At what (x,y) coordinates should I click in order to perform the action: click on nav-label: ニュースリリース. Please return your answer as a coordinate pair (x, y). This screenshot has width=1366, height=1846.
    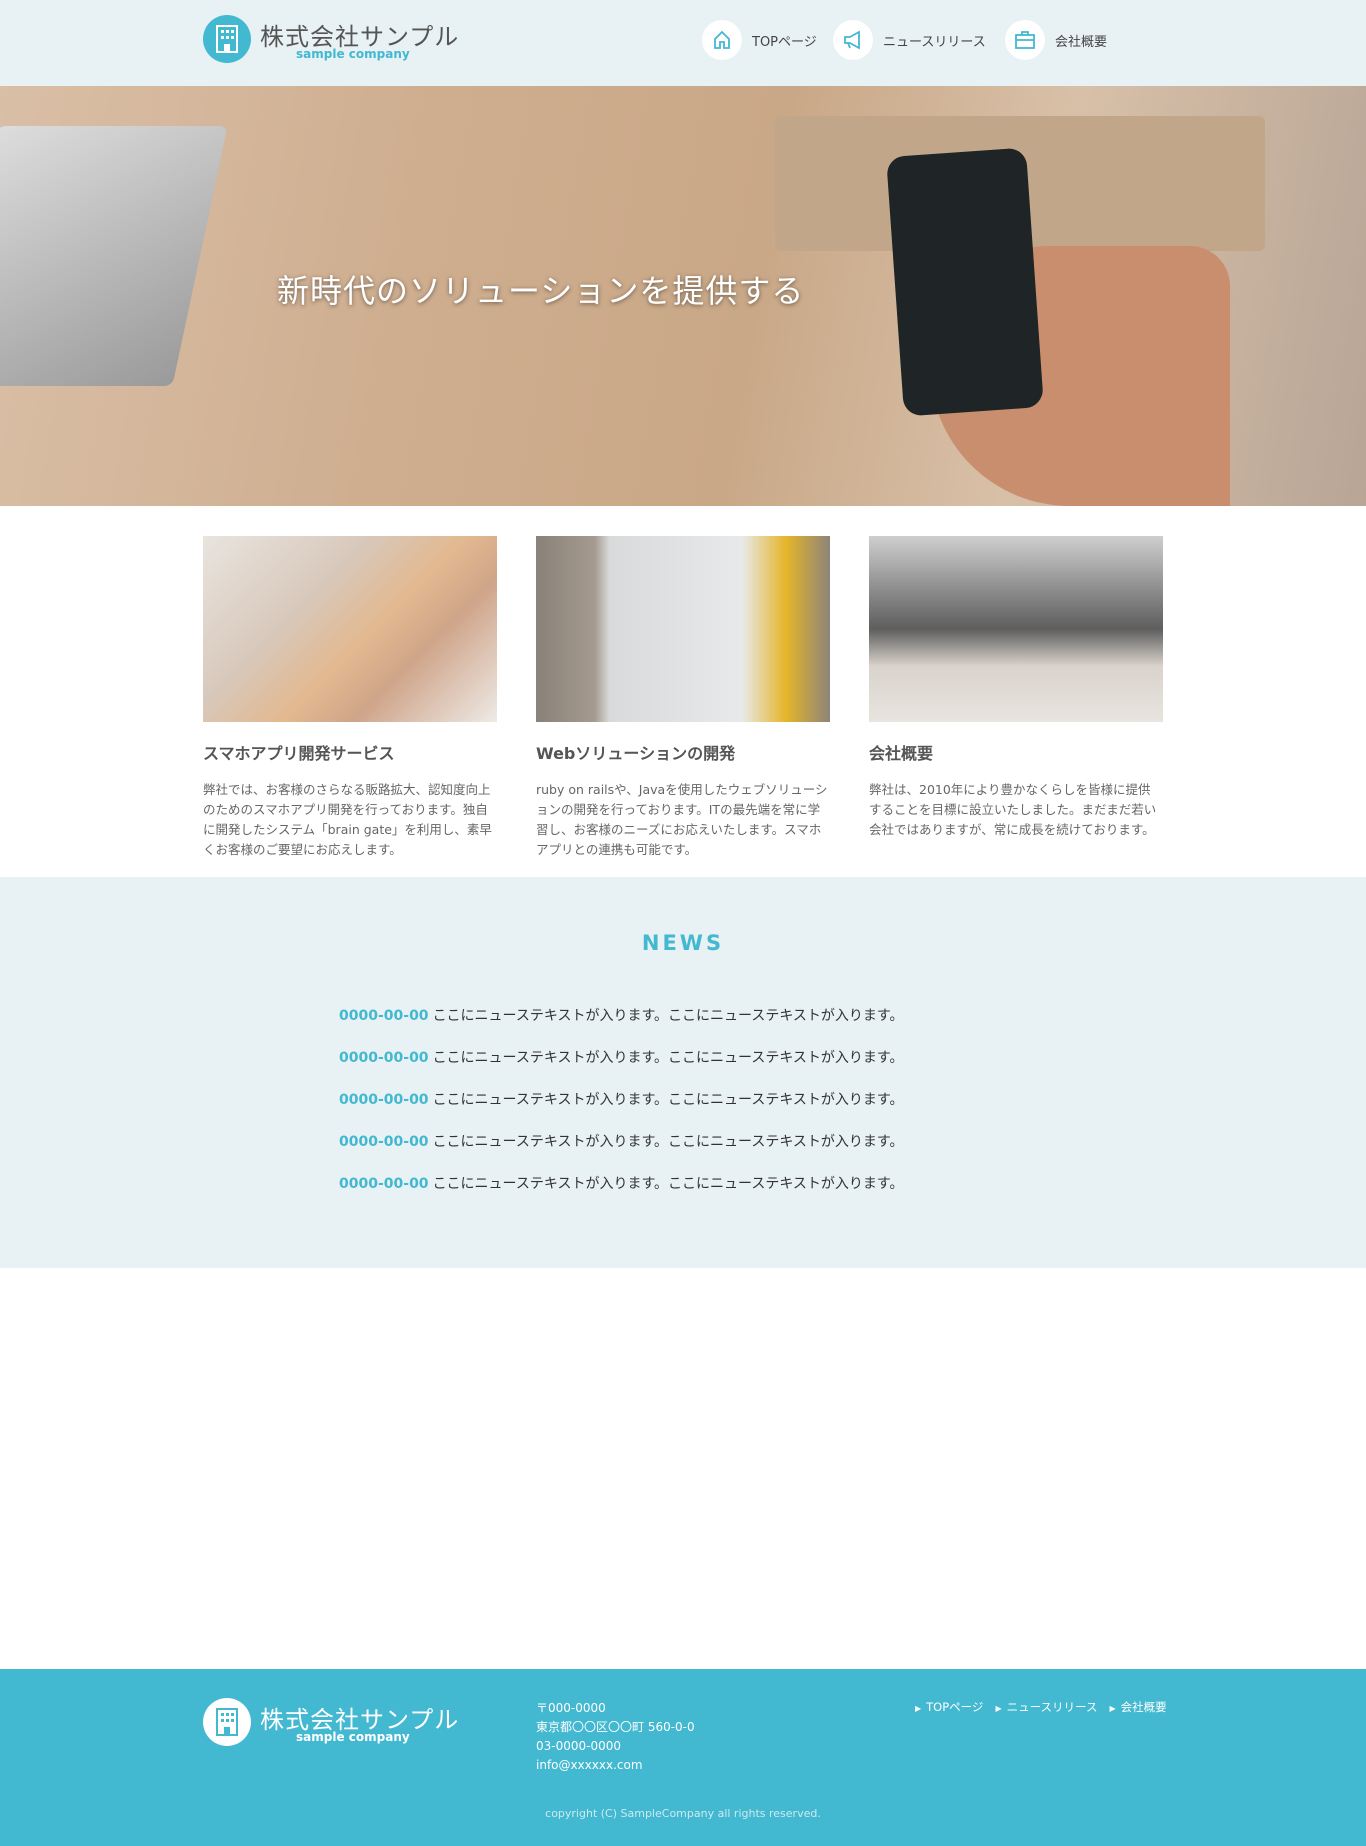
    Looking at the image, I should click on (934, 42).